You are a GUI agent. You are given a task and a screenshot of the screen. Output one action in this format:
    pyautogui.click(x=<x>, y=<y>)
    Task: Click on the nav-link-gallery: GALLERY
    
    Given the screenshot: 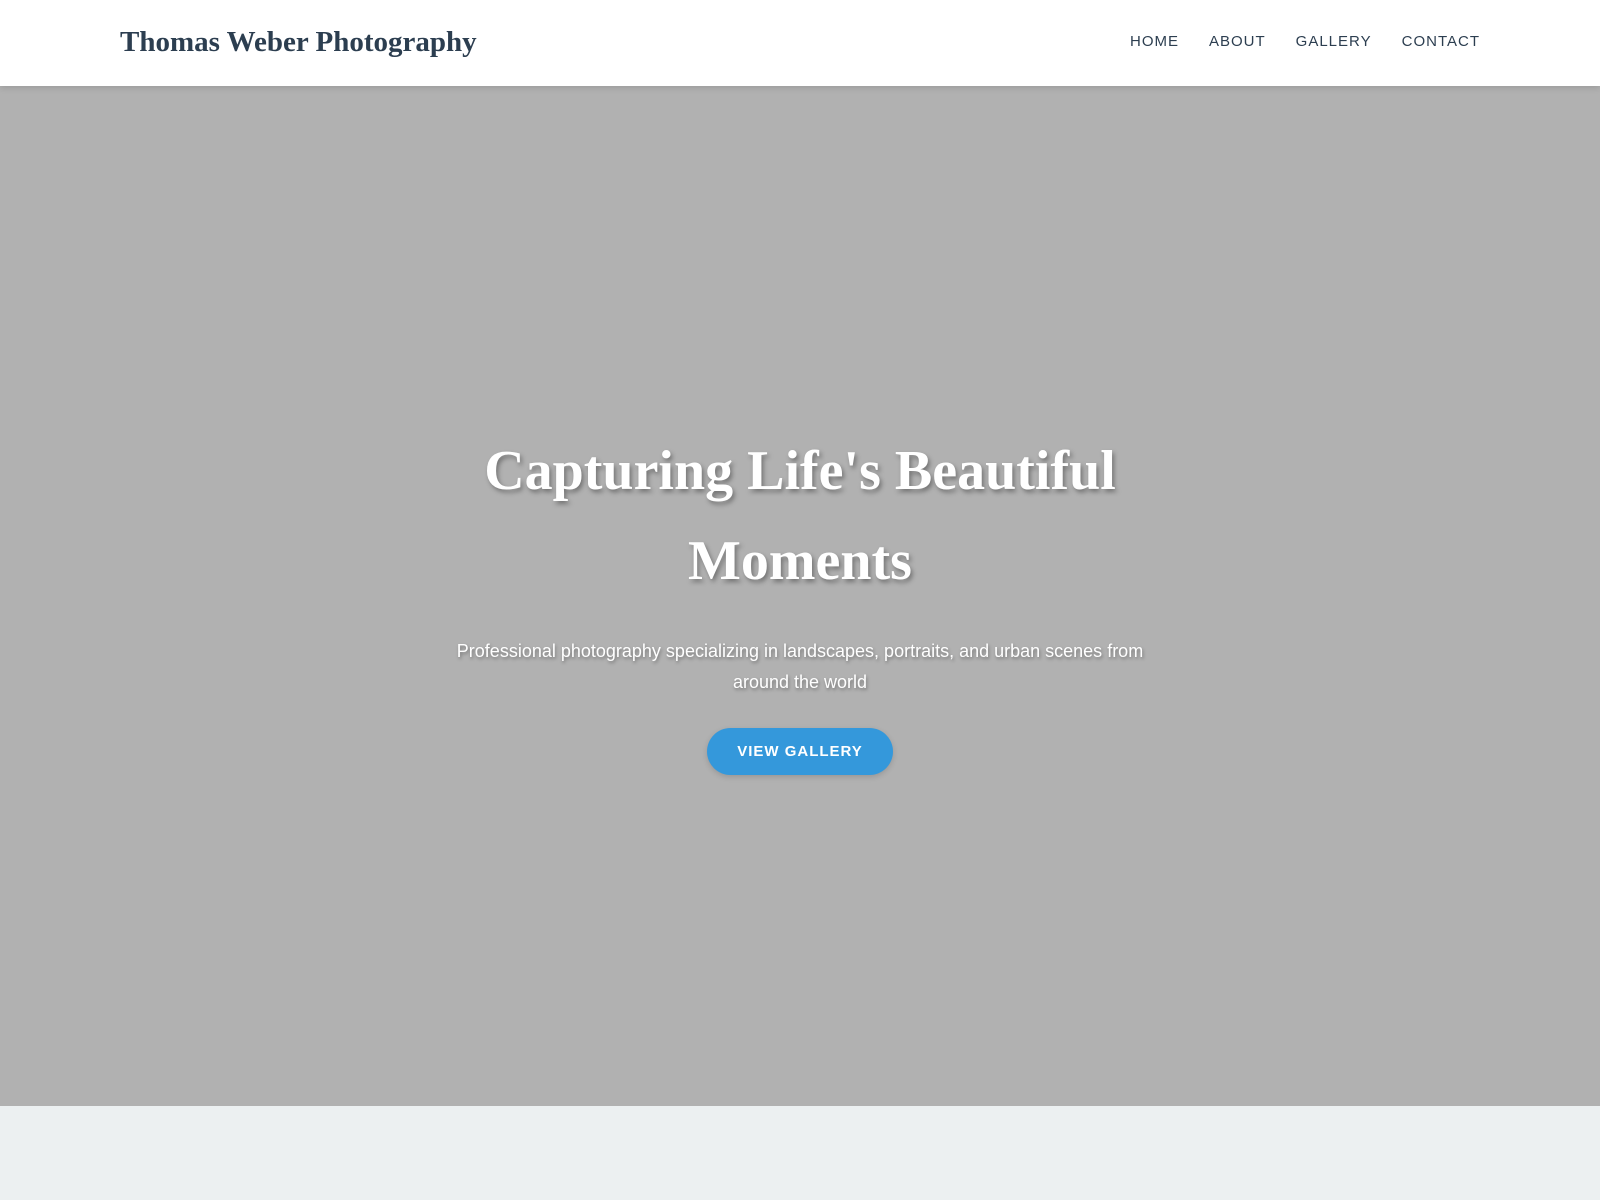 What is the action you would take?
    pyautogui.click(x=1334, y=41)
    